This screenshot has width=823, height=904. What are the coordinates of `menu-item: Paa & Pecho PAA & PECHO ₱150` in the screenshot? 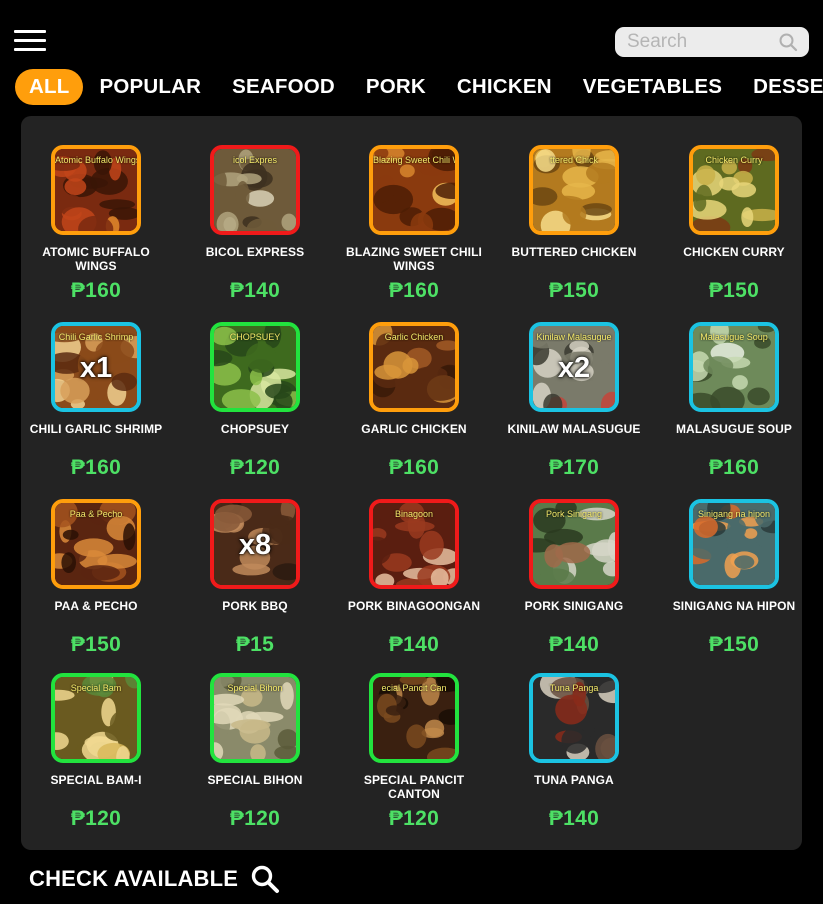 It's located at (96, 578).